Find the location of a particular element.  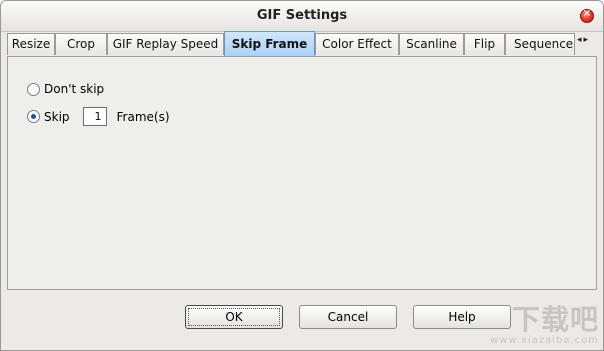

tab-scanline: Scanline is located at coordinates (431, 44).